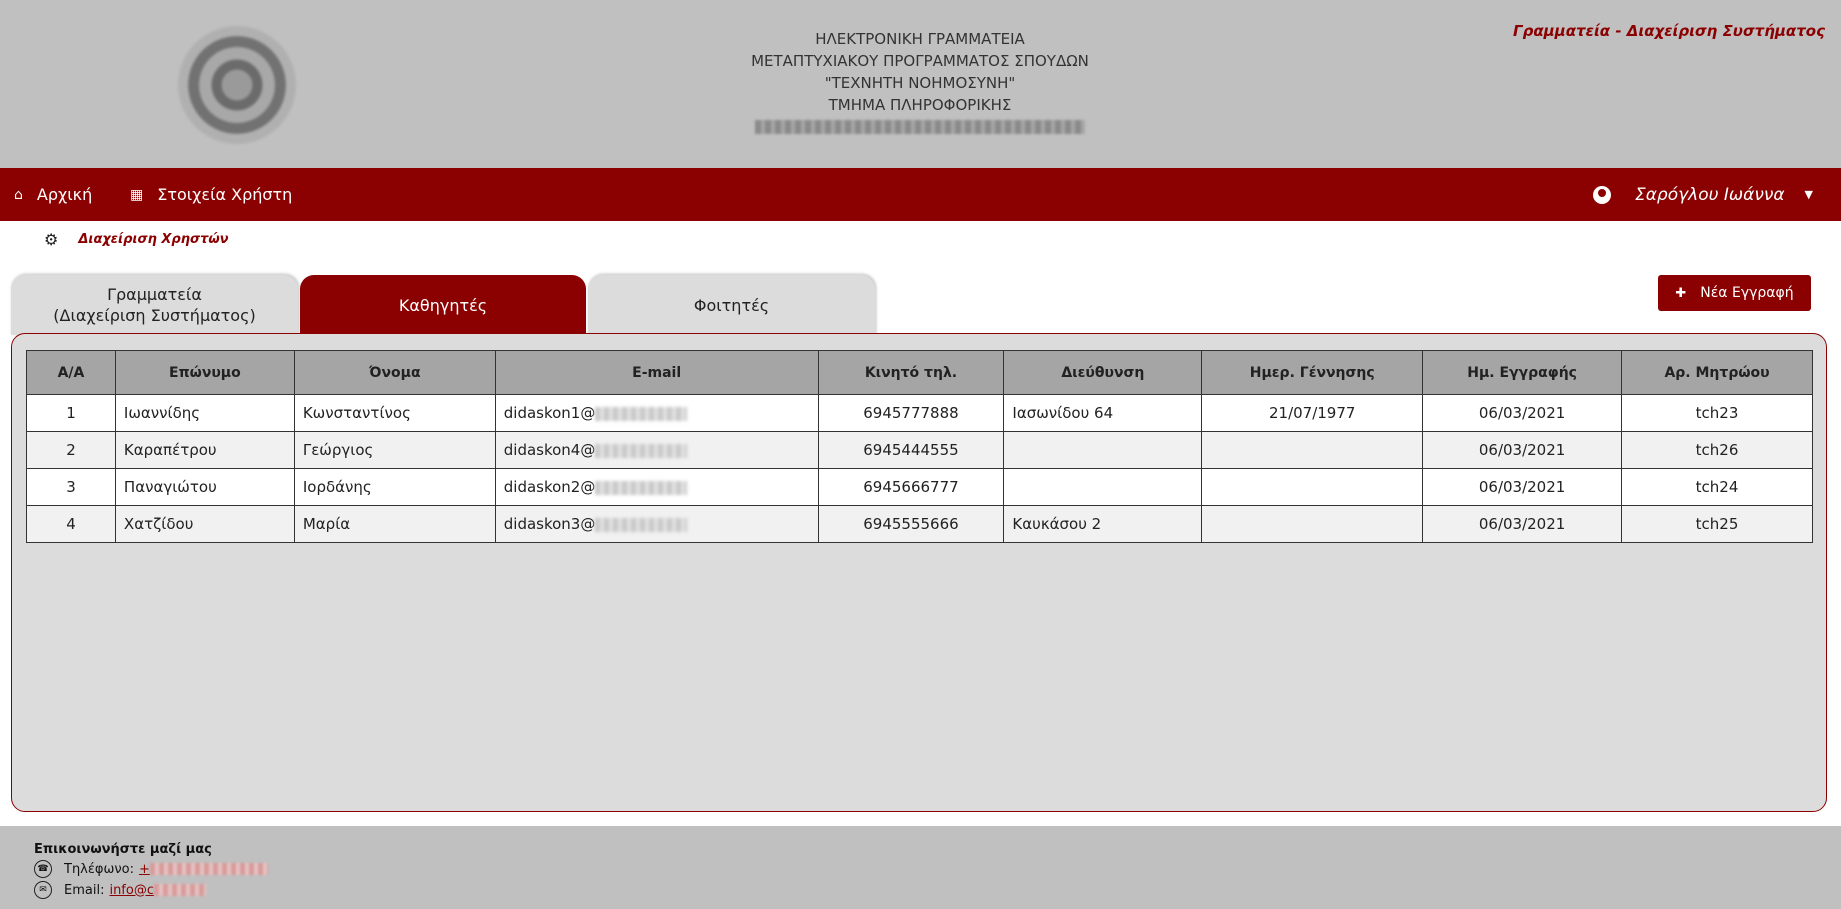 The width and height of the screenshot is (1841, 909). I want to click on col-header: Επώνυμο, so click(204, 372).